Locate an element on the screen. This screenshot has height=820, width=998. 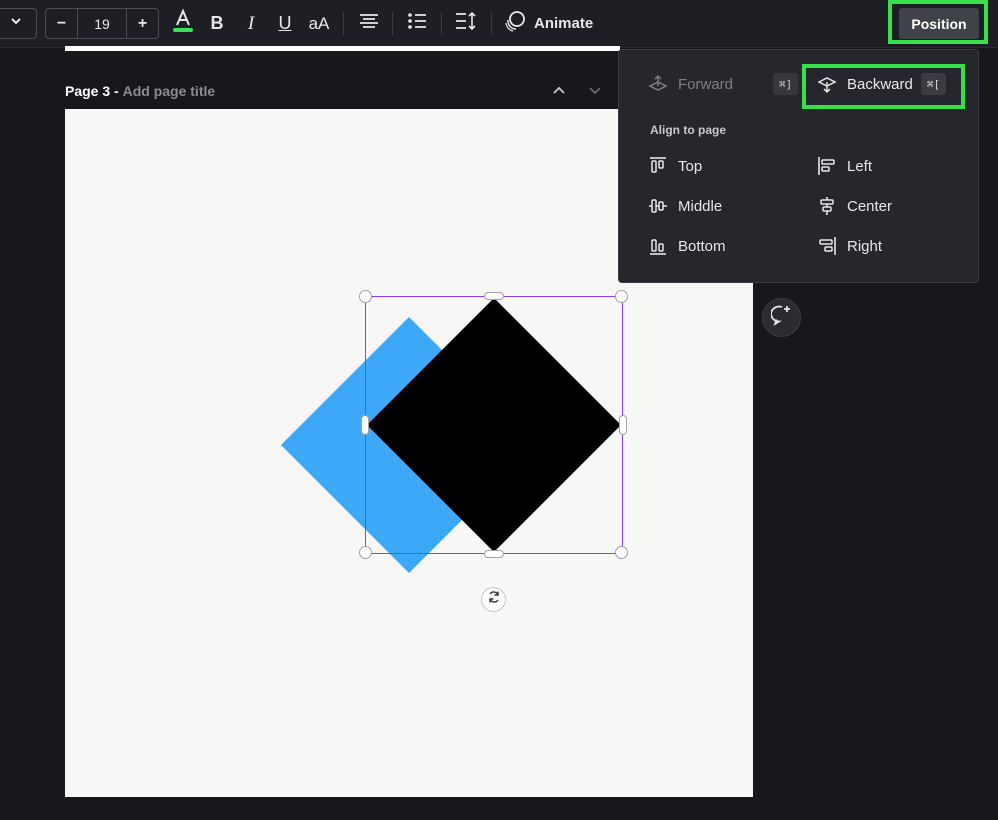
font-size-stepper: − 19 + is located at coordinates (102, 23).